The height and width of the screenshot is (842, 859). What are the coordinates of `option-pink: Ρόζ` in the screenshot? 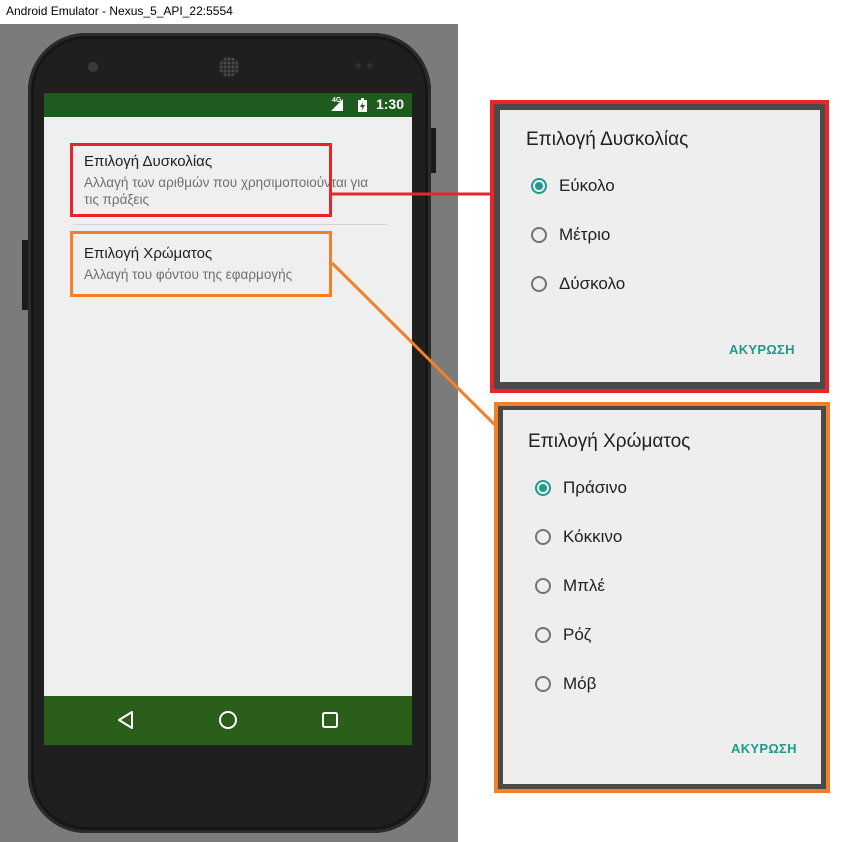 It's located at (563, 635).